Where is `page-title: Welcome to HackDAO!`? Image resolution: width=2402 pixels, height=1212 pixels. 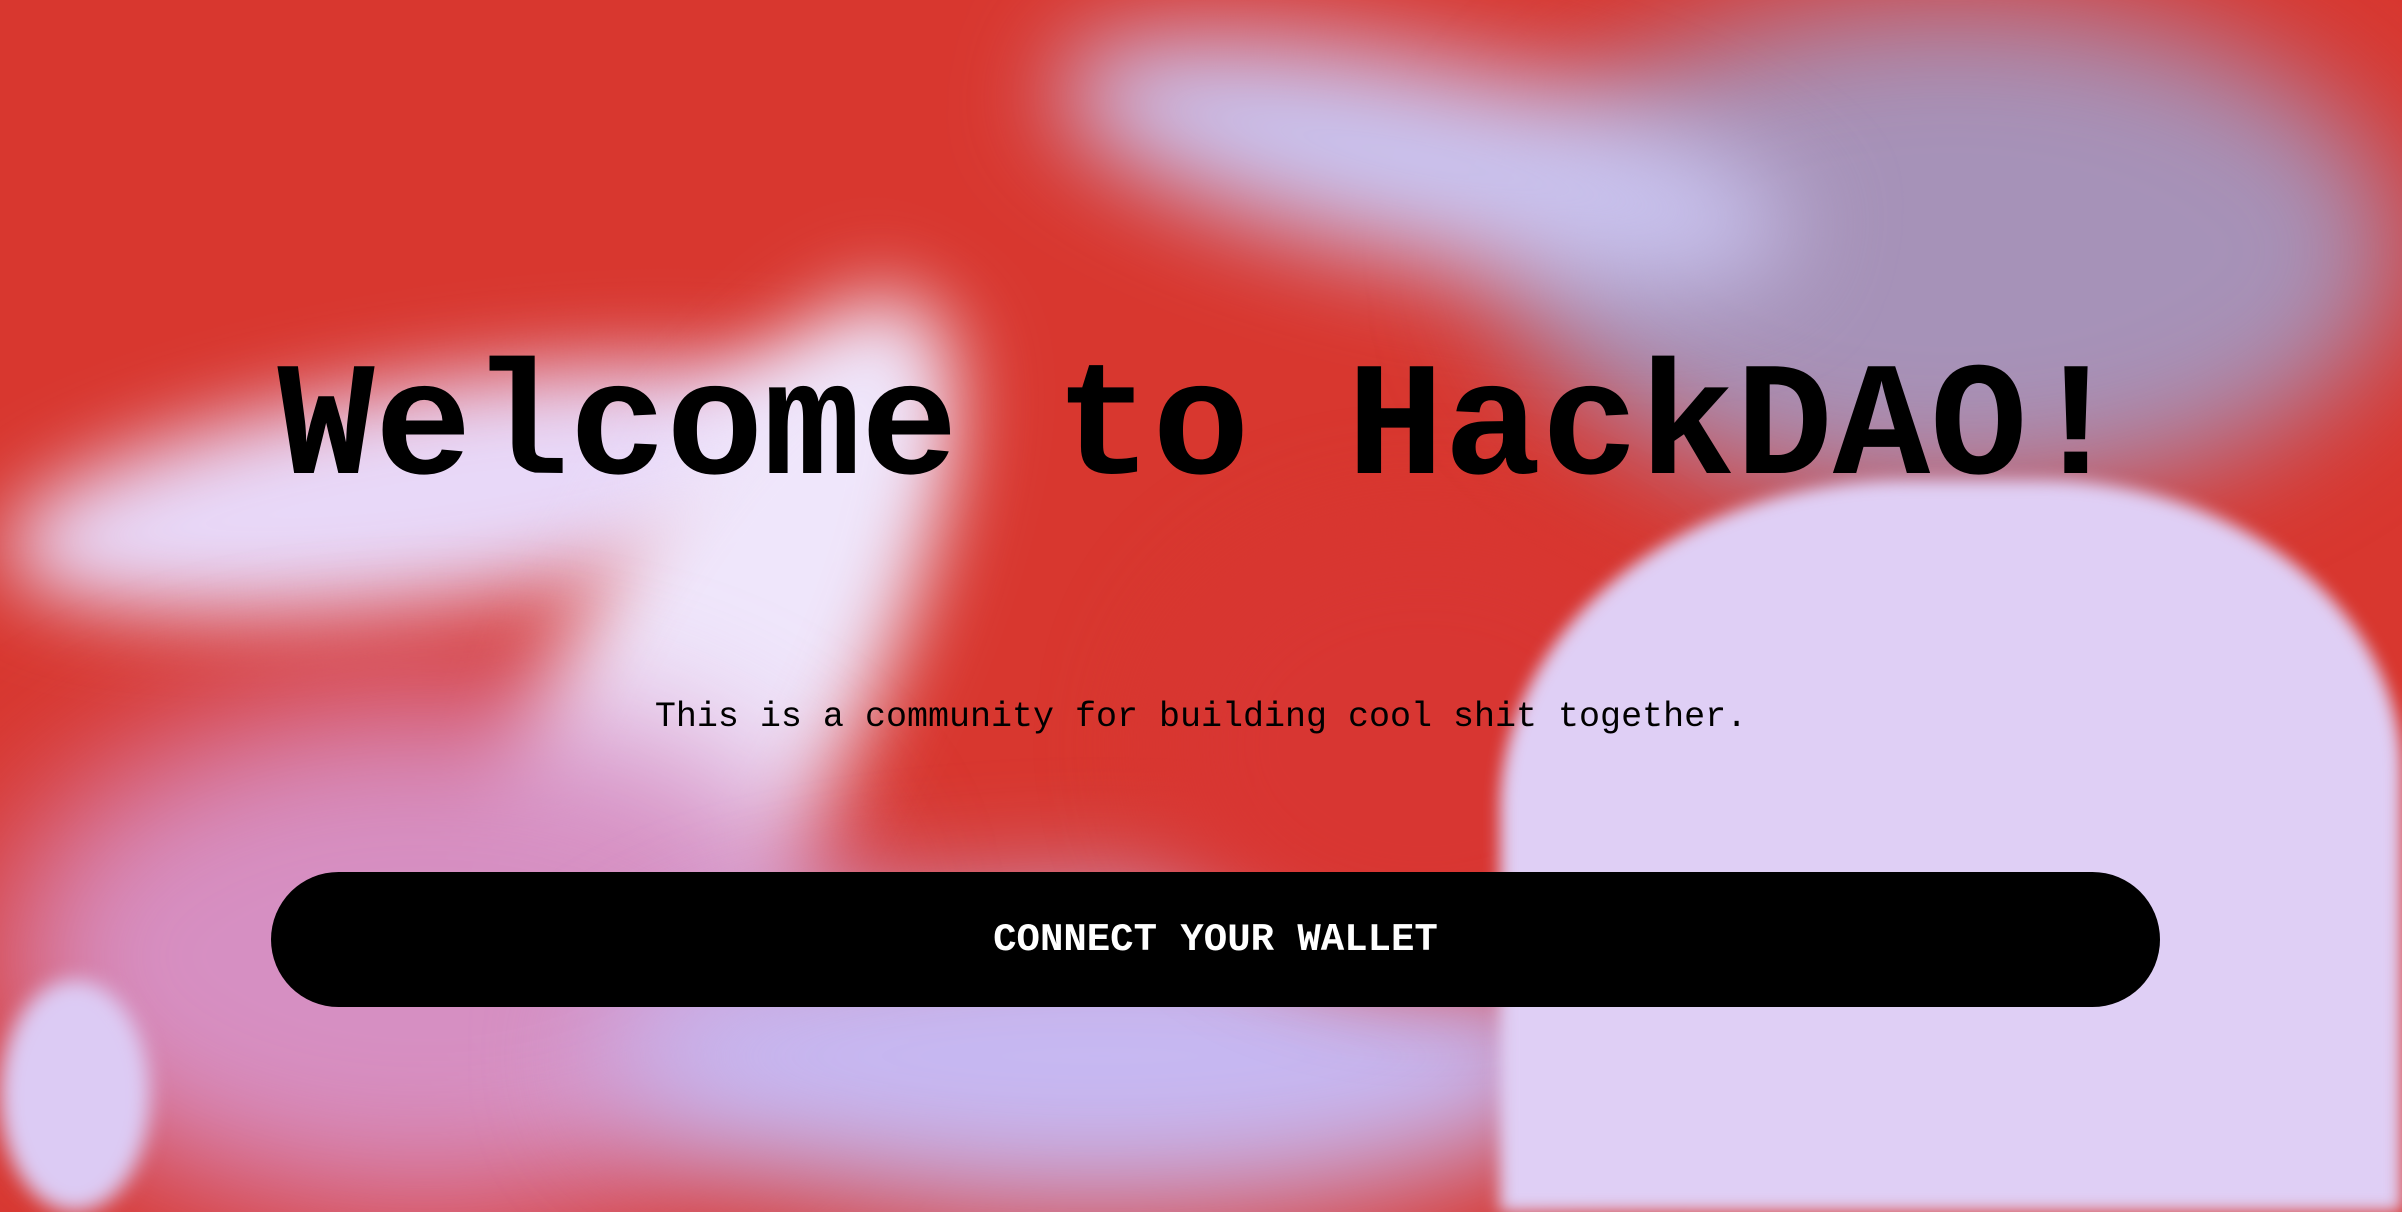 page-title: Welcome to HackDAO! is located at coordinates (1201, 430).